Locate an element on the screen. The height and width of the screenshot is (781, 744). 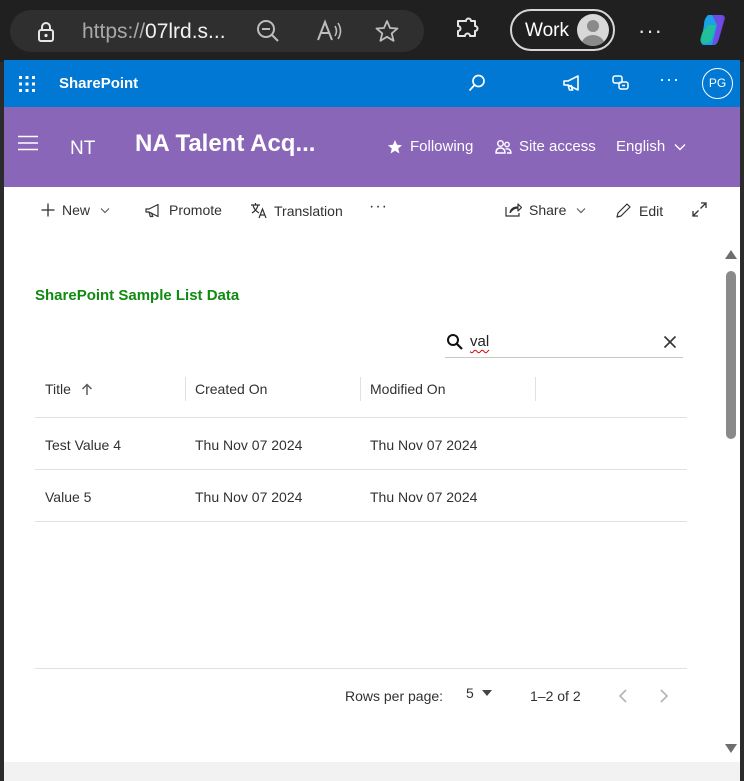
app-title: SharePoint is located at coordinates (98, 83).